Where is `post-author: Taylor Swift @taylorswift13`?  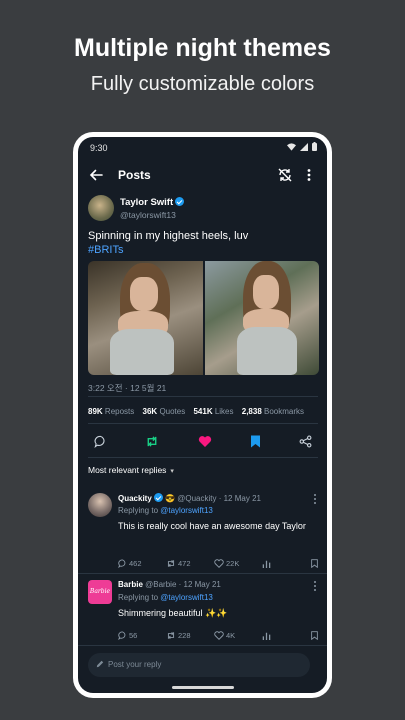
post-author: Taylor Swift @taylorswift13 is located at coordinates (203, 210).